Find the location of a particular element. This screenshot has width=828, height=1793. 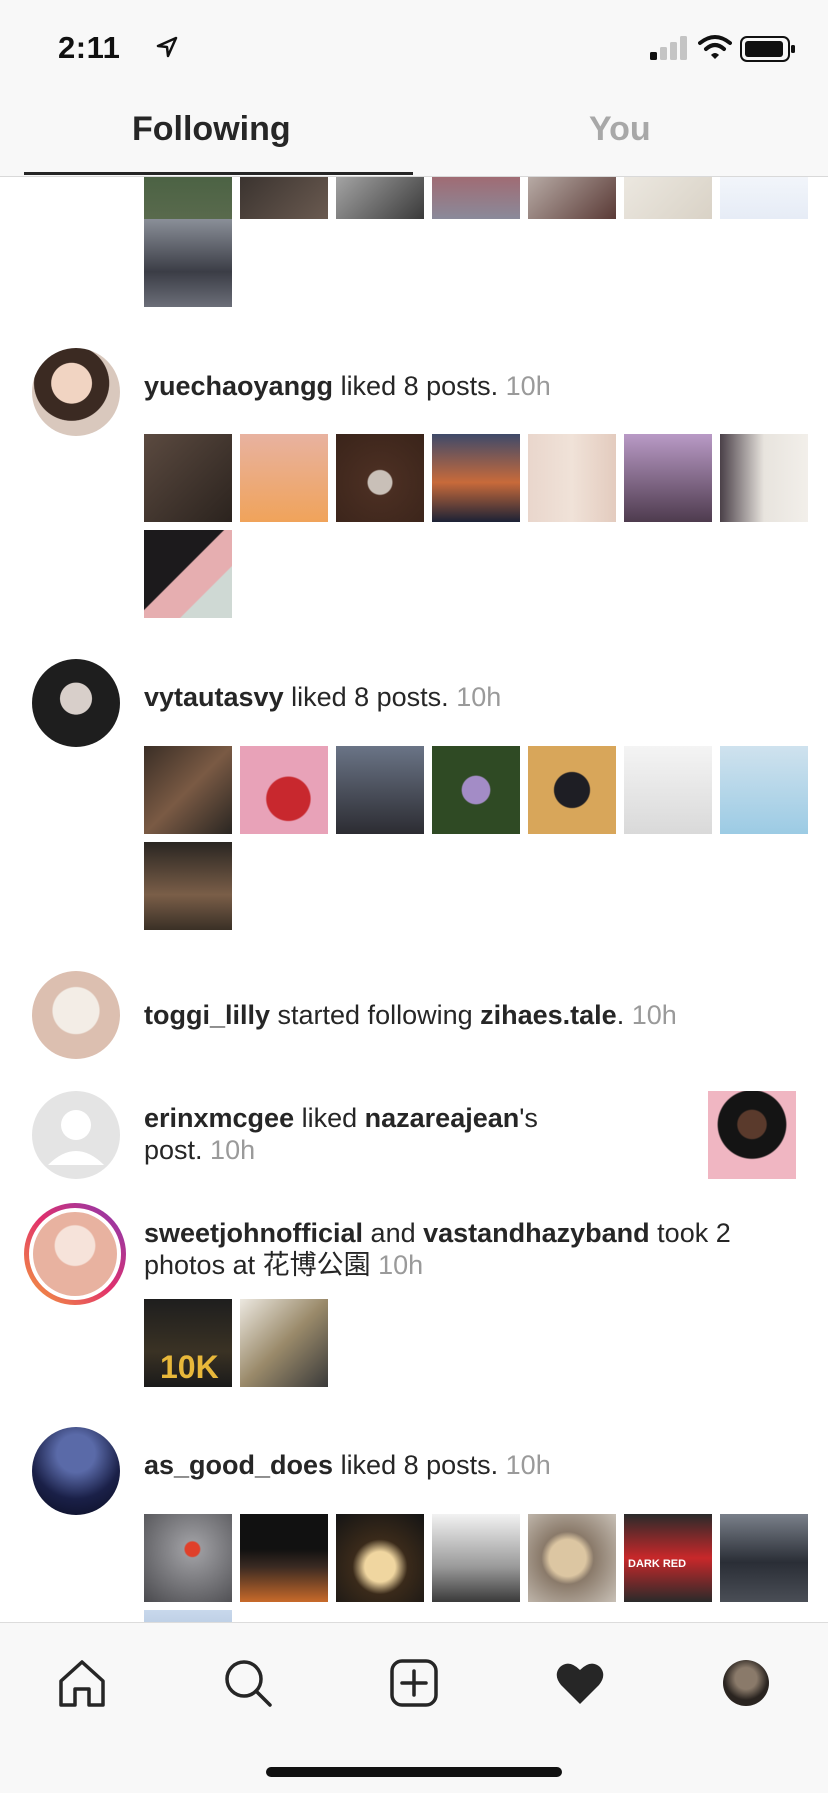

post-thumbnail: DARK RED is located at coordinates (668, 1558).